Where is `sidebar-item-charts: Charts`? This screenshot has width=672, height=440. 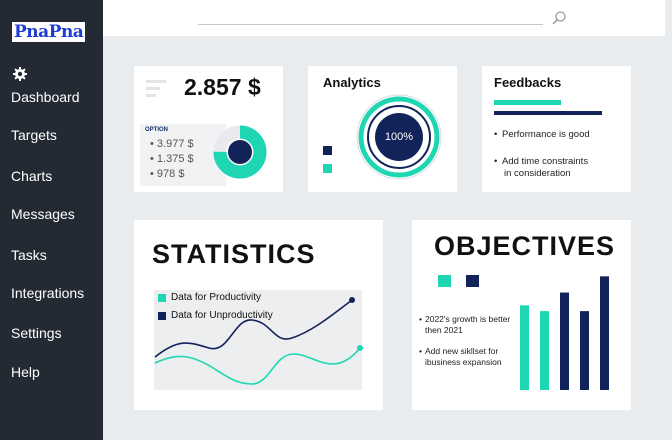 sidebar-item-charts: Charts is located at coordinates (31, 176).